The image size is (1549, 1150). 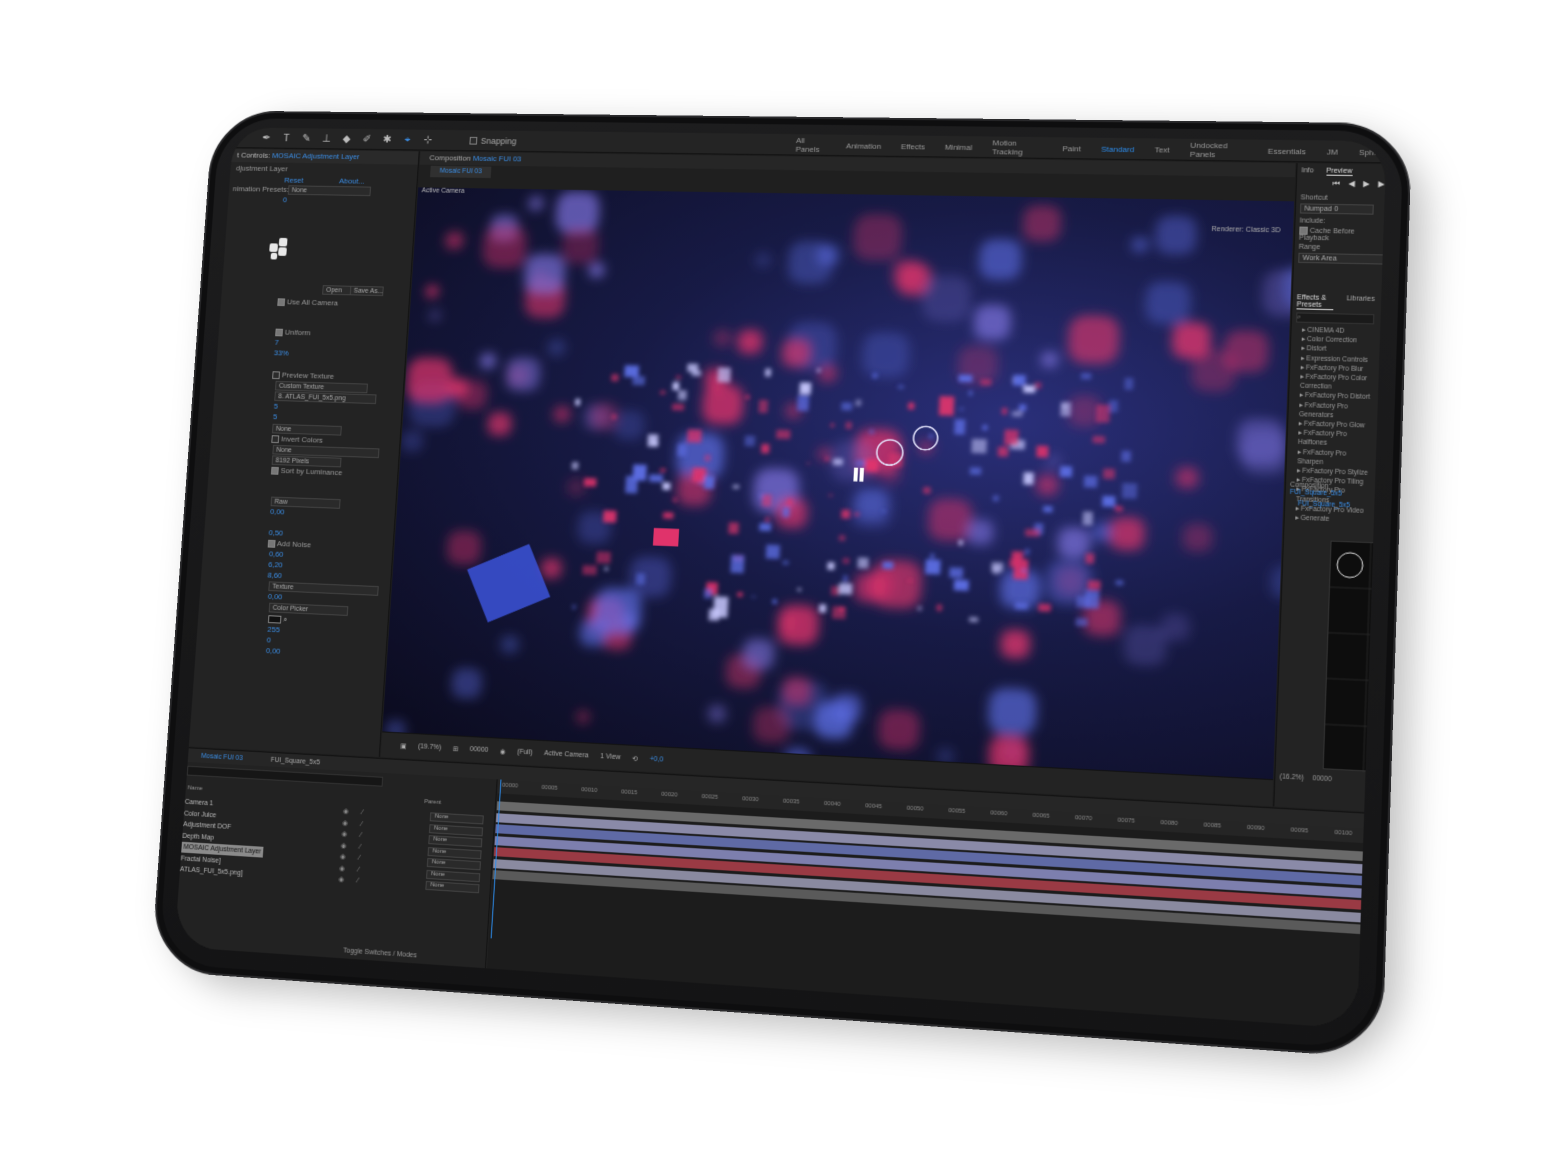 I want to click on puppet-pin-icon: ✱, so click(x=387, y=139).